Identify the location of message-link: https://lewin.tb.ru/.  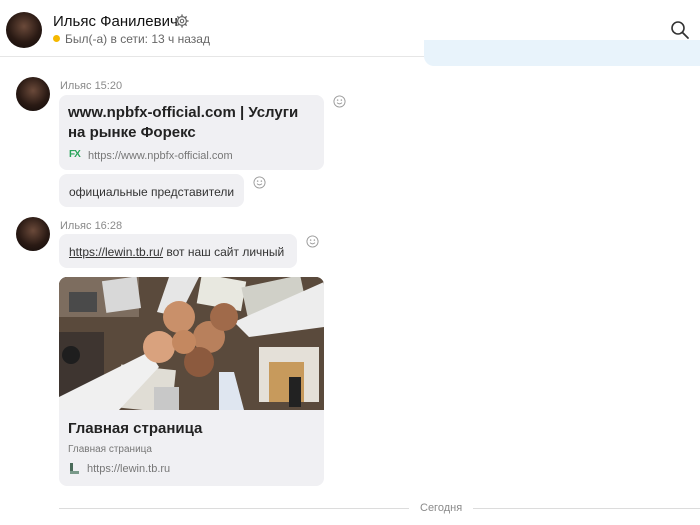
(116, 252).